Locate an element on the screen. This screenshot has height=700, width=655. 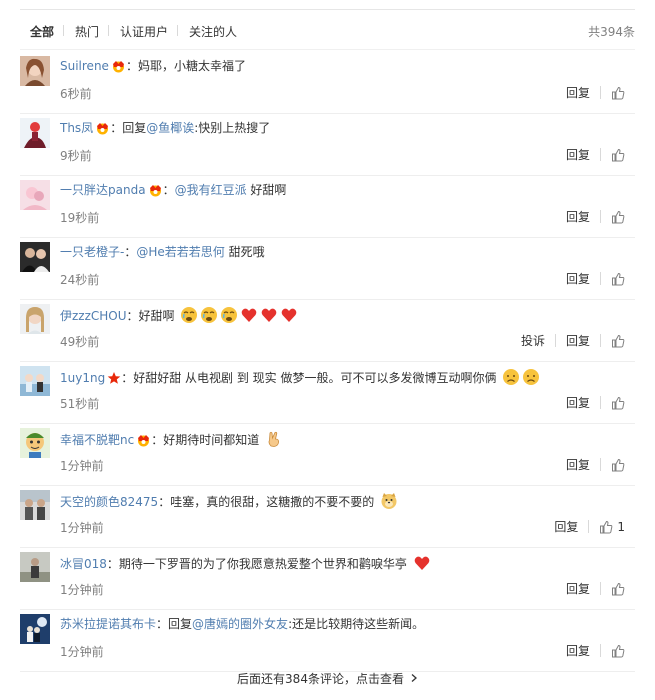
username: 冰冒018 is located at coordinates (83, 564).